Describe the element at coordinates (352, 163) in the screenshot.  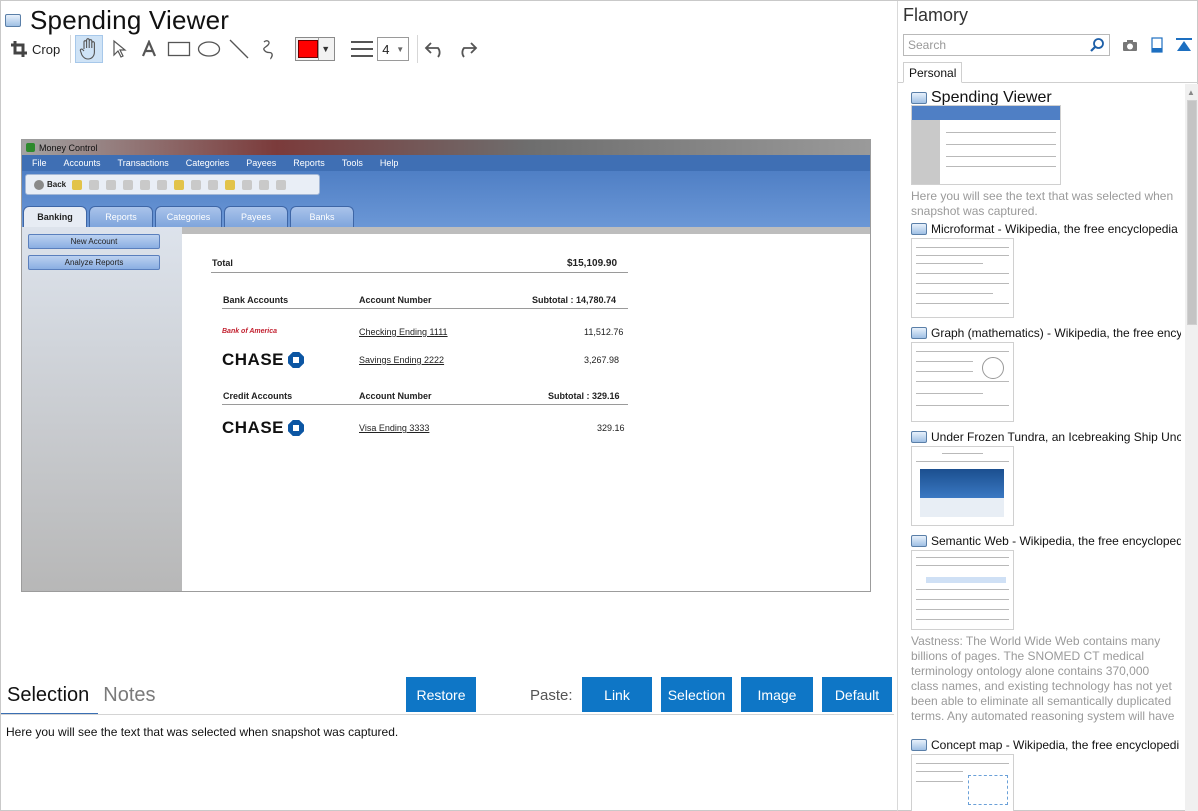
I see `mc-menu-tools: Tools` at that location.